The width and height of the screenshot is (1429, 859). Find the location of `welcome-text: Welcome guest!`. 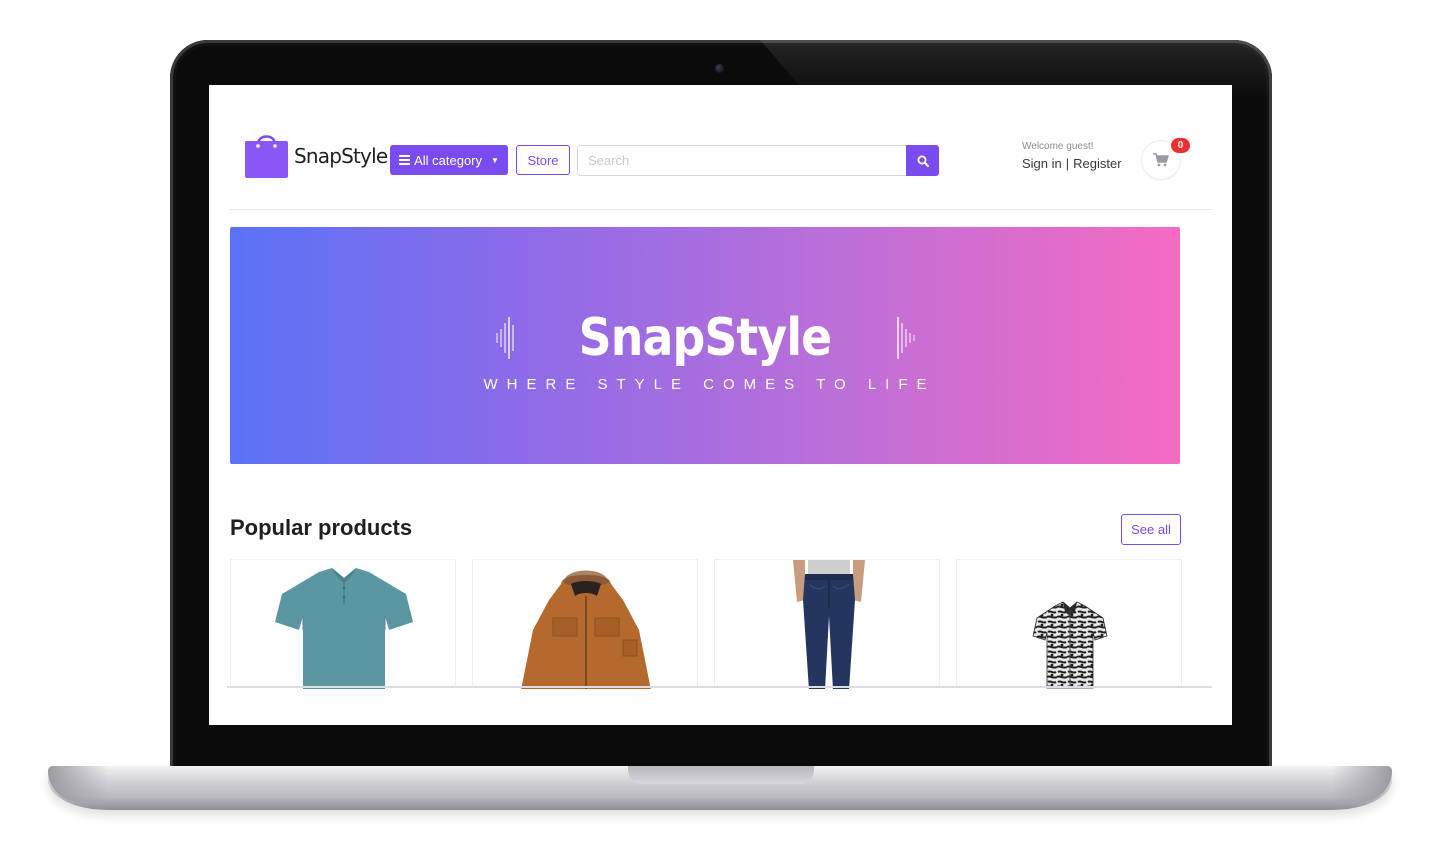

welcome-text: Welcome guest! is located at coordinates (1058, 146).